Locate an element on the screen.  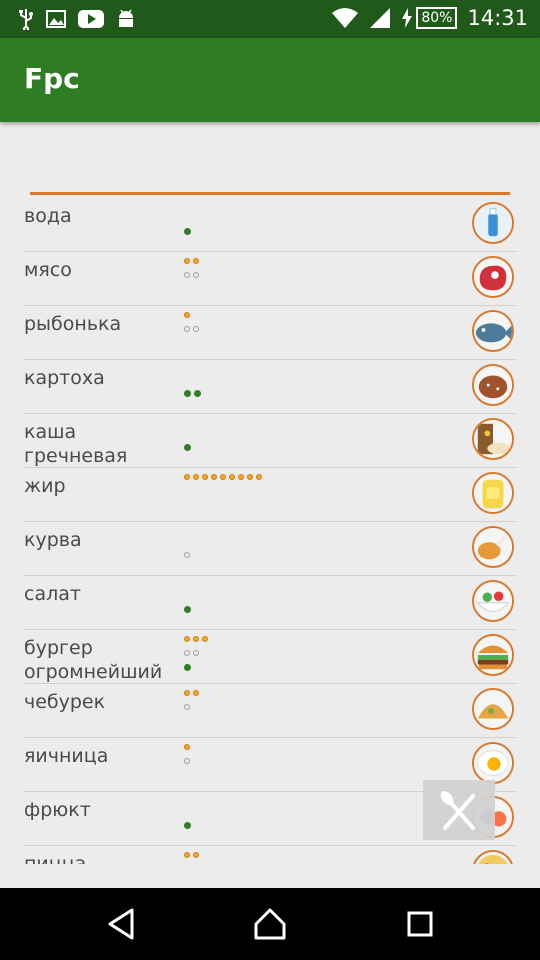
navigation-bar is located at coordinates (270, 924).